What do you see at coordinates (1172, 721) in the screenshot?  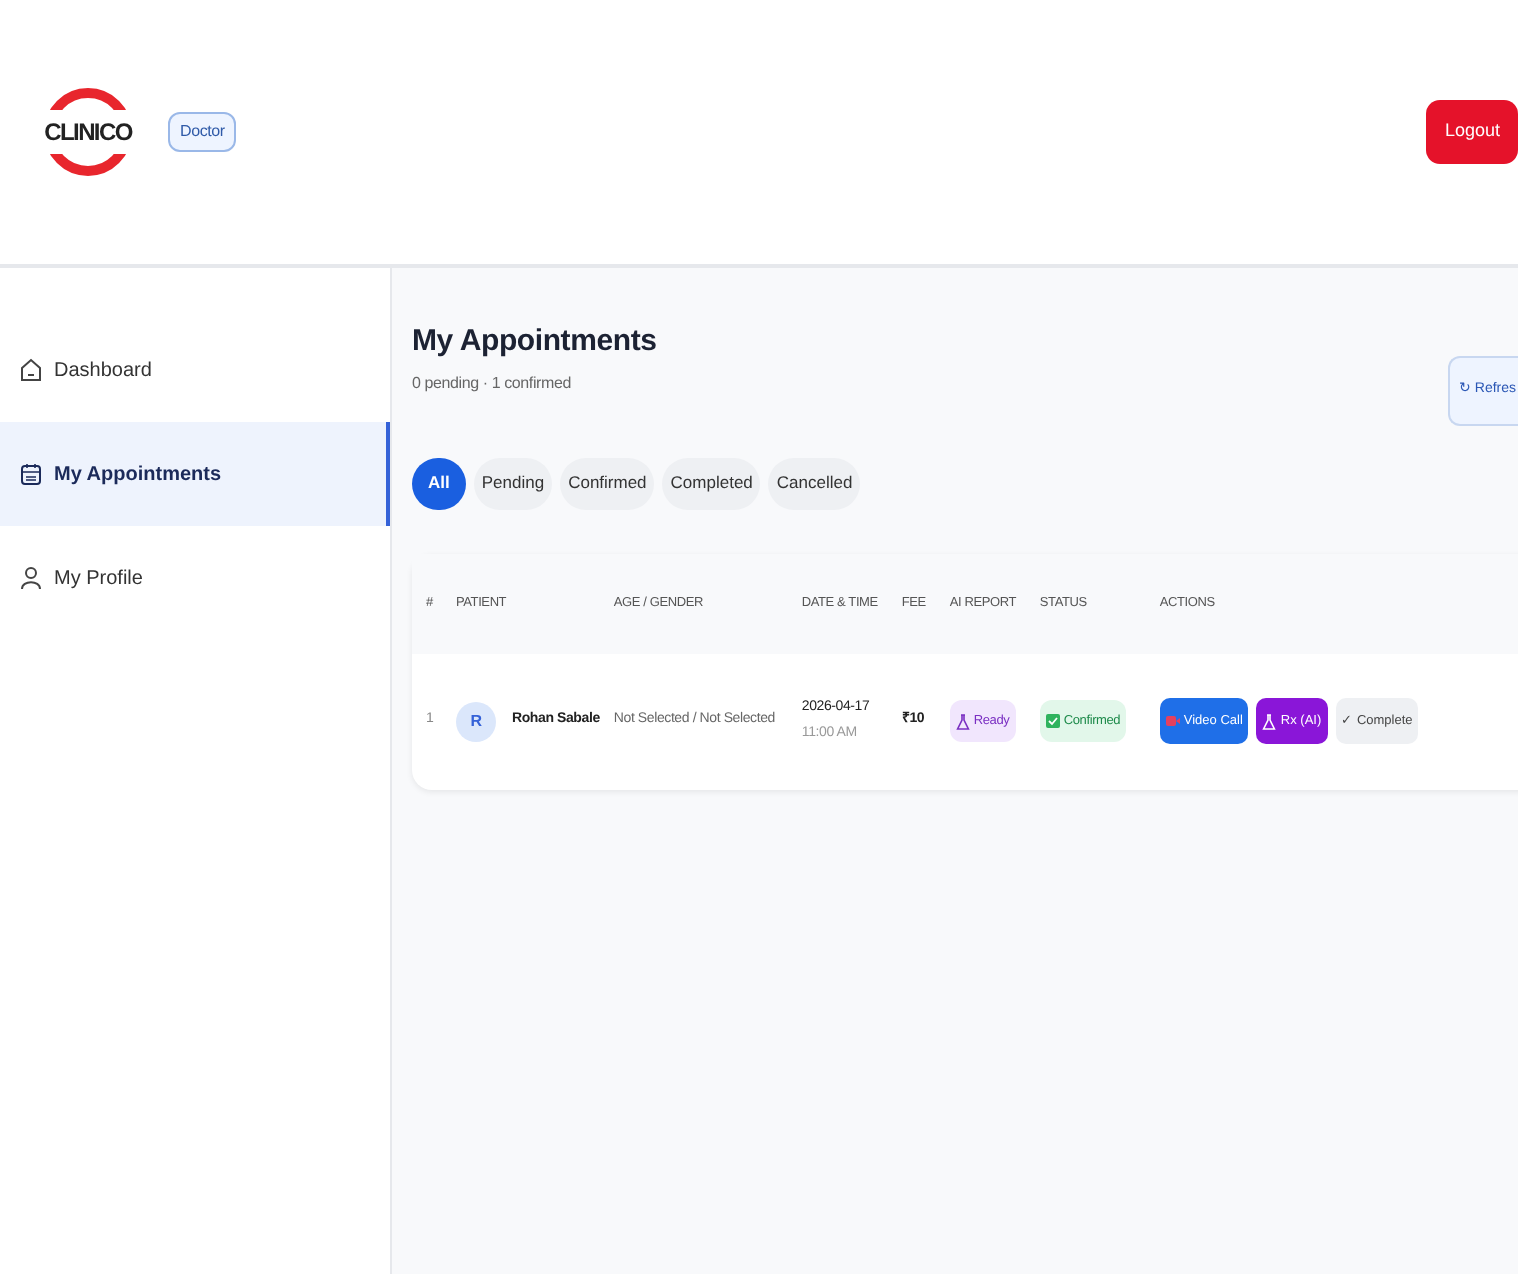 I see `camera-icon` at bounding box center [1172, 721].